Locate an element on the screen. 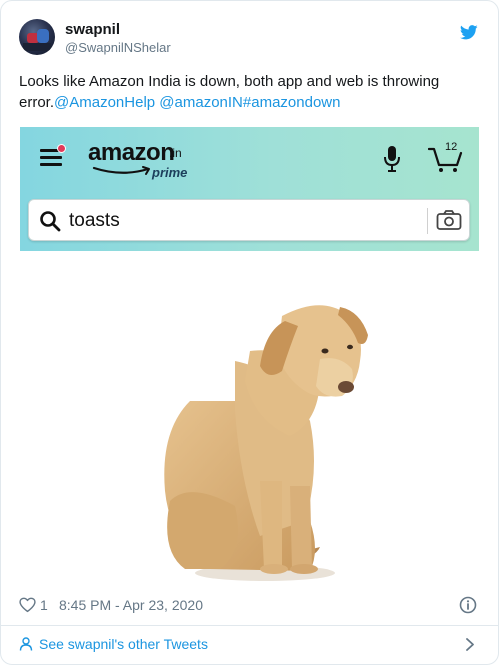 This screenshot has width=499, height=665. person-icon is located at coordinates (26, 644).